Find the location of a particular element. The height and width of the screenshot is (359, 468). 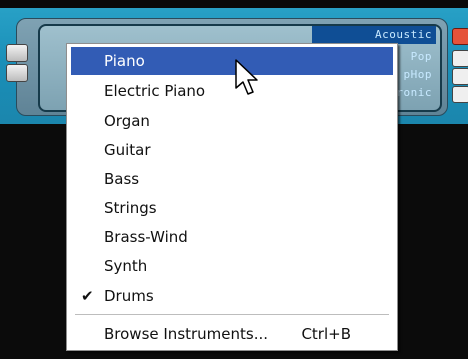

menu-item-guitar: Guitar is located at coordinates (232, 150).